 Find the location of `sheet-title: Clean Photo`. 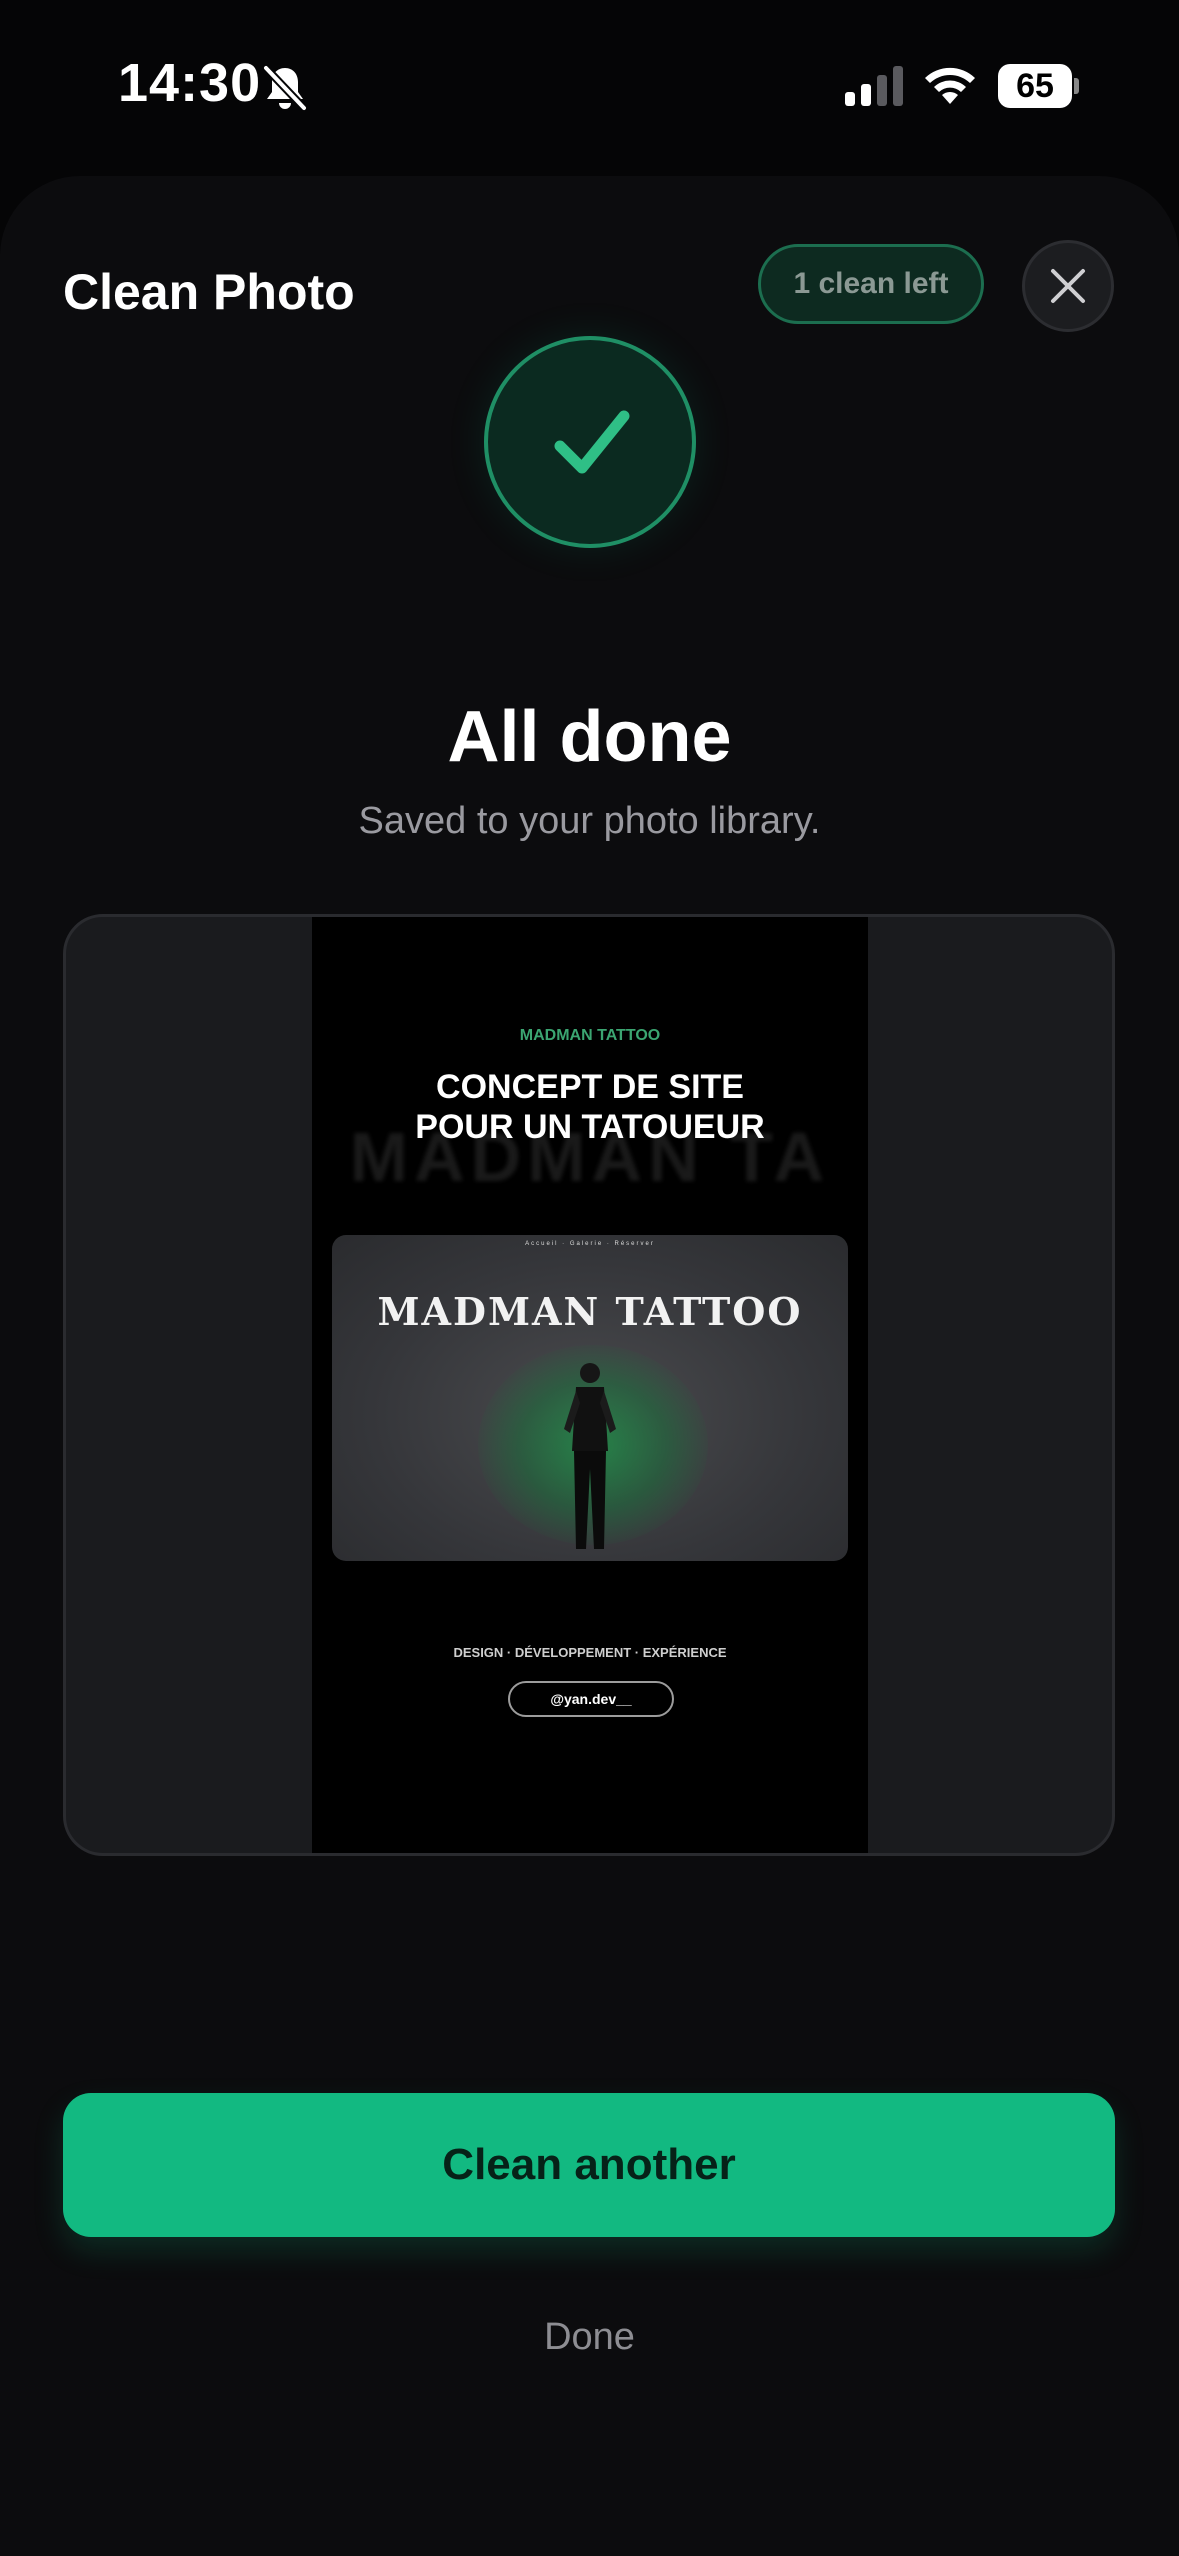

sheet-title: Clean Photo is located at coordinates (209, 292).